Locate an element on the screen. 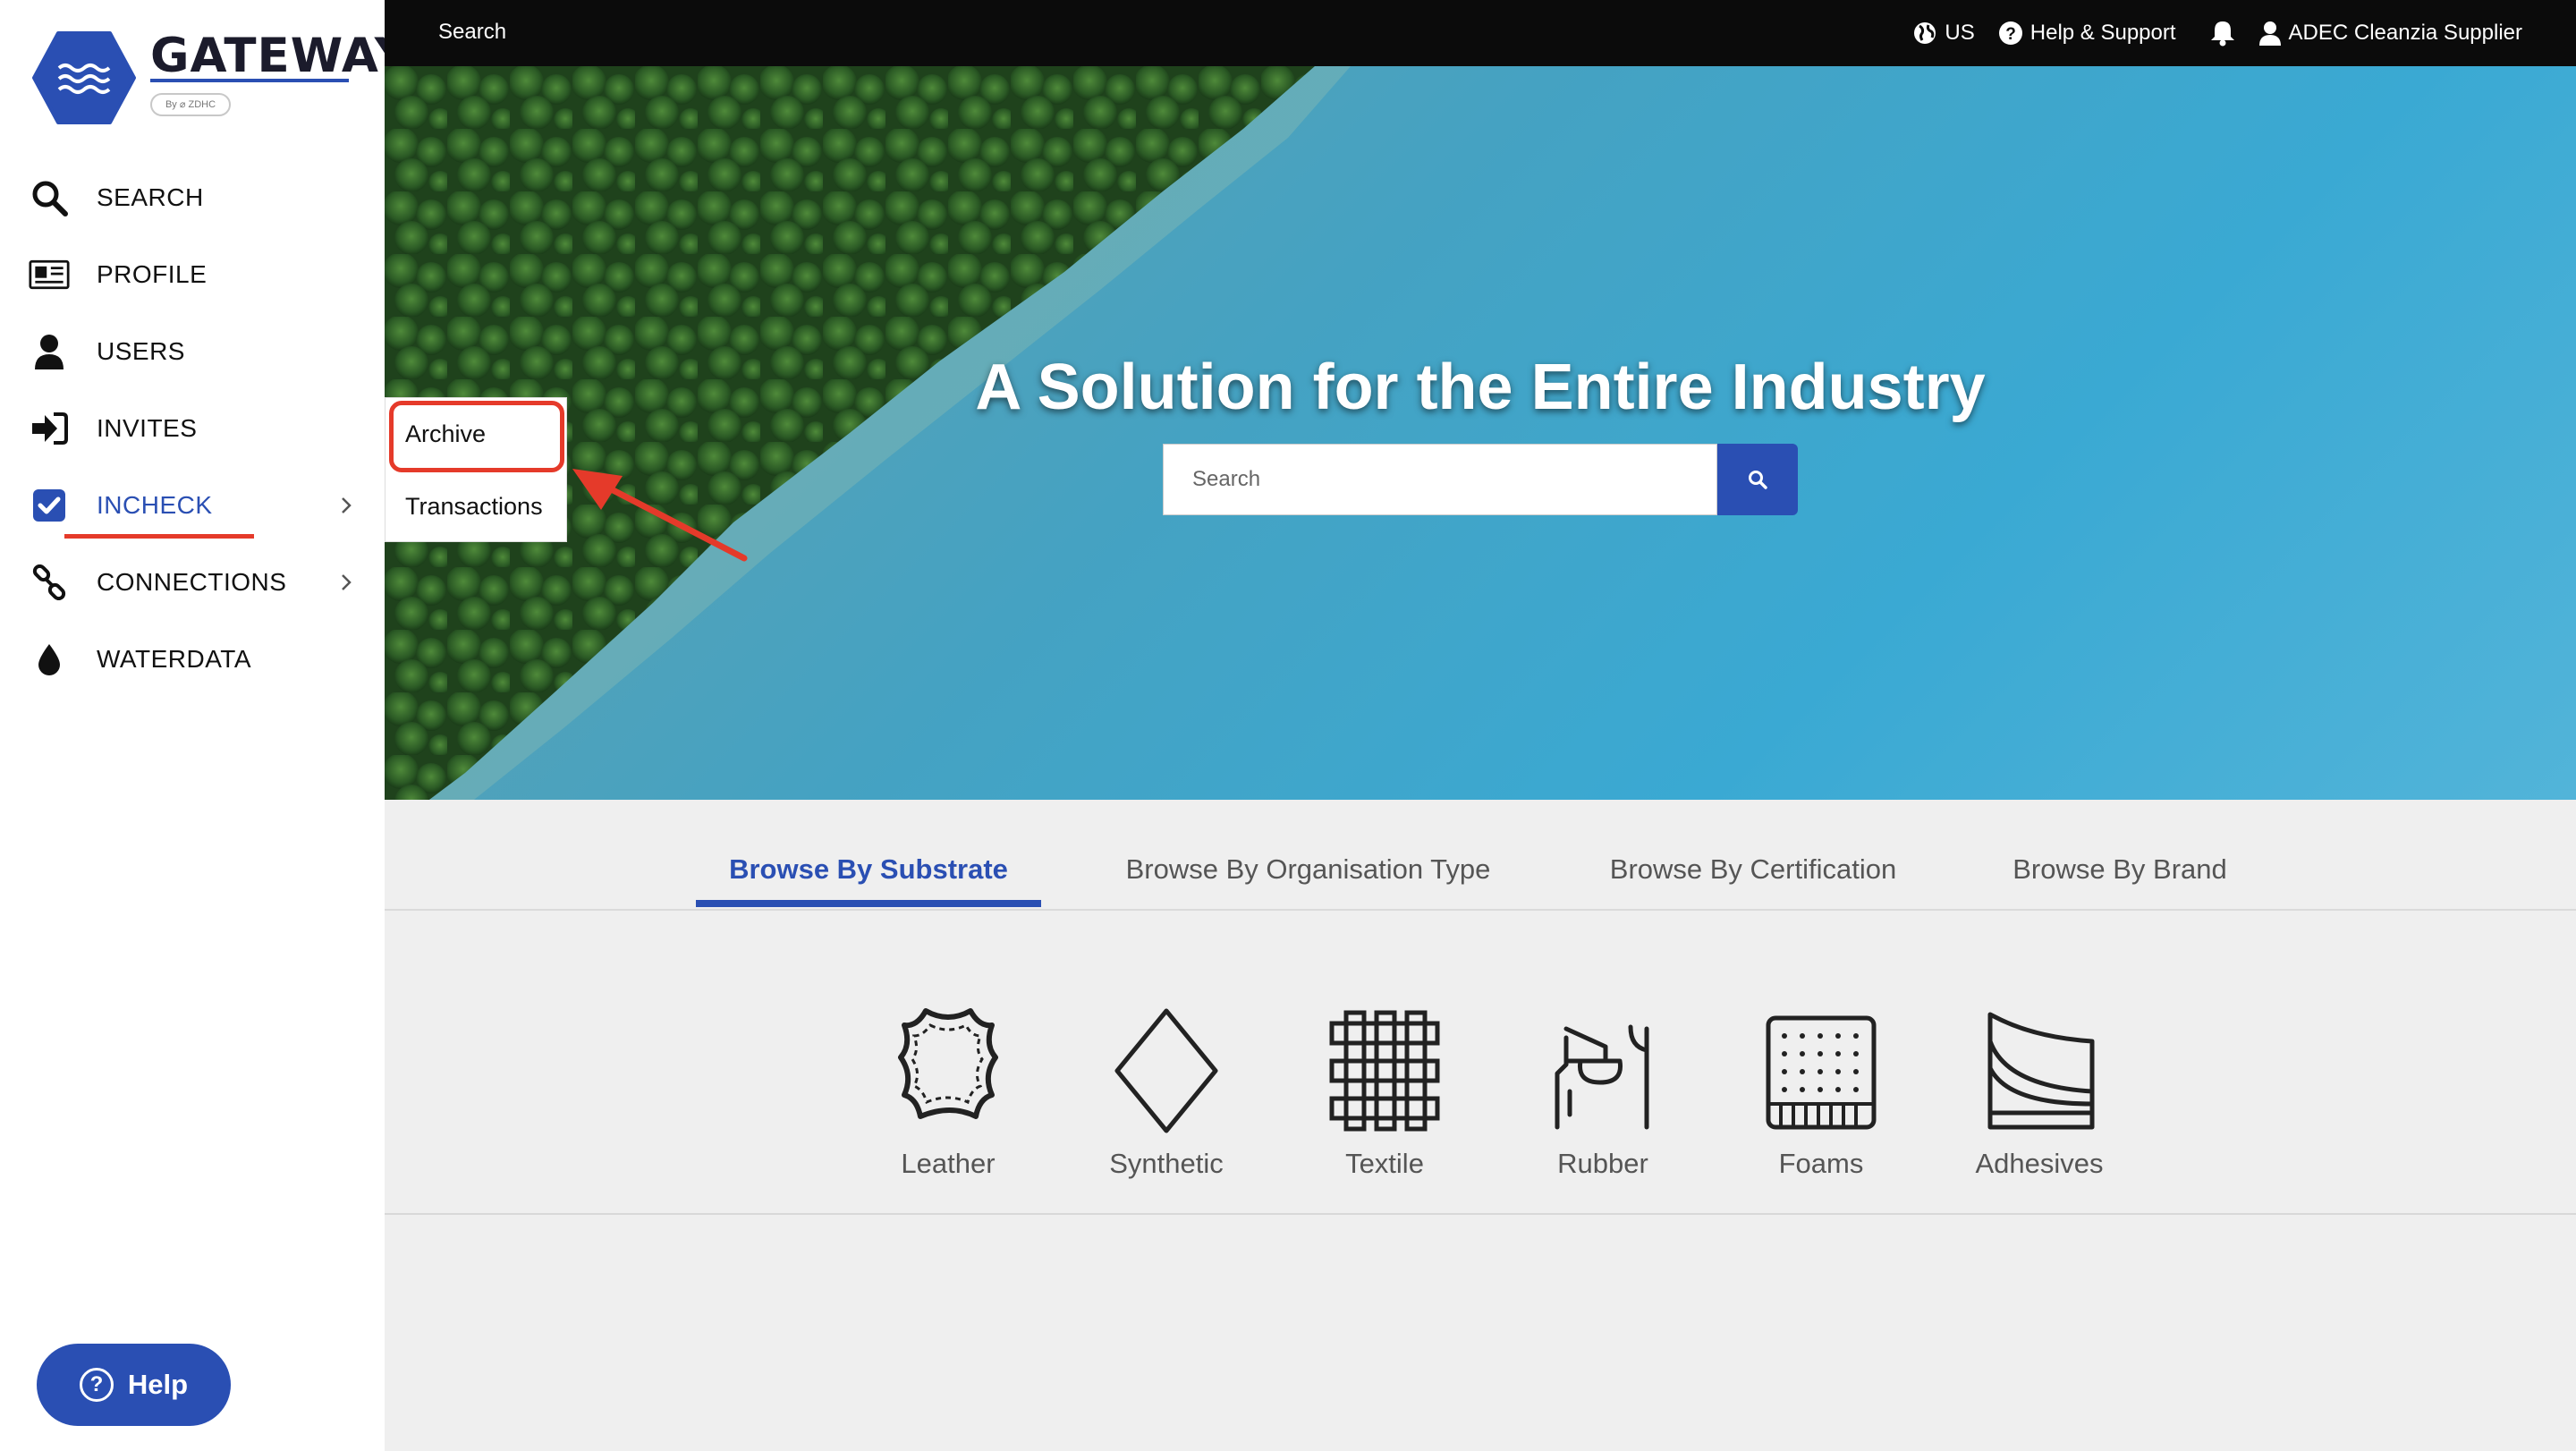 Image resolution: width=2576 pixels, height=1451 pixels. sidebar-item-search: SEARCH is located at coordinates (192, 197).